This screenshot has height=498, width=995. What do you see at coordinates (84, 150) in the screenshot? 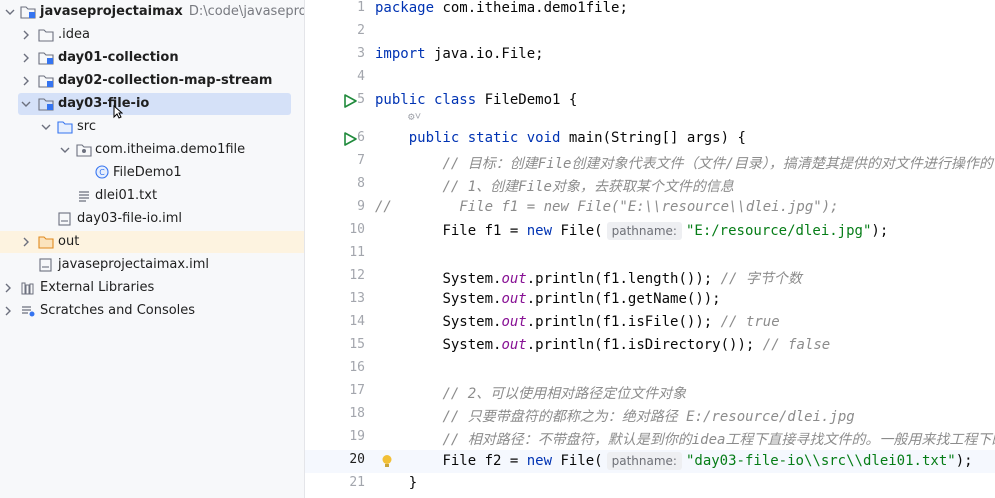
I see `package-icon` at bounding box center [84, 150].